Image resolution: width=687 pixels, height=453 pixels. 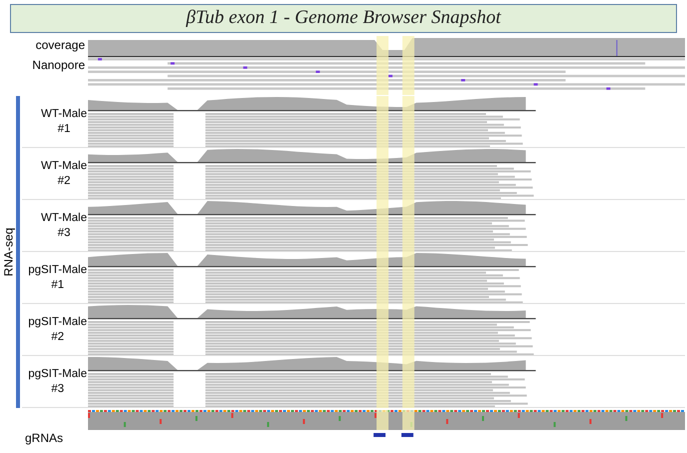 I want to click on sample-label: WT-Male #1, so click(x=64, y=121).